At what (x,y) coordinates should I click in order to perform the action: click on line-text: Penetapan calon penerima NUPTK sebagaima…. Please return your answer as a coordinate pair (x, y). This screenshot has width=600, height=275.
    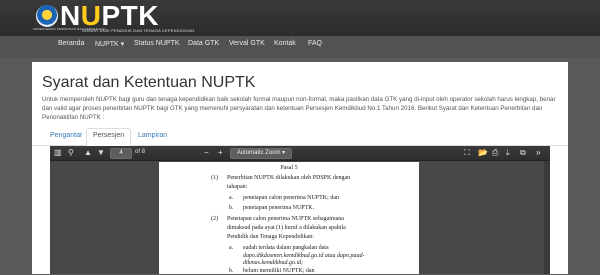
    Looking at the image, I should click on (285, 219).